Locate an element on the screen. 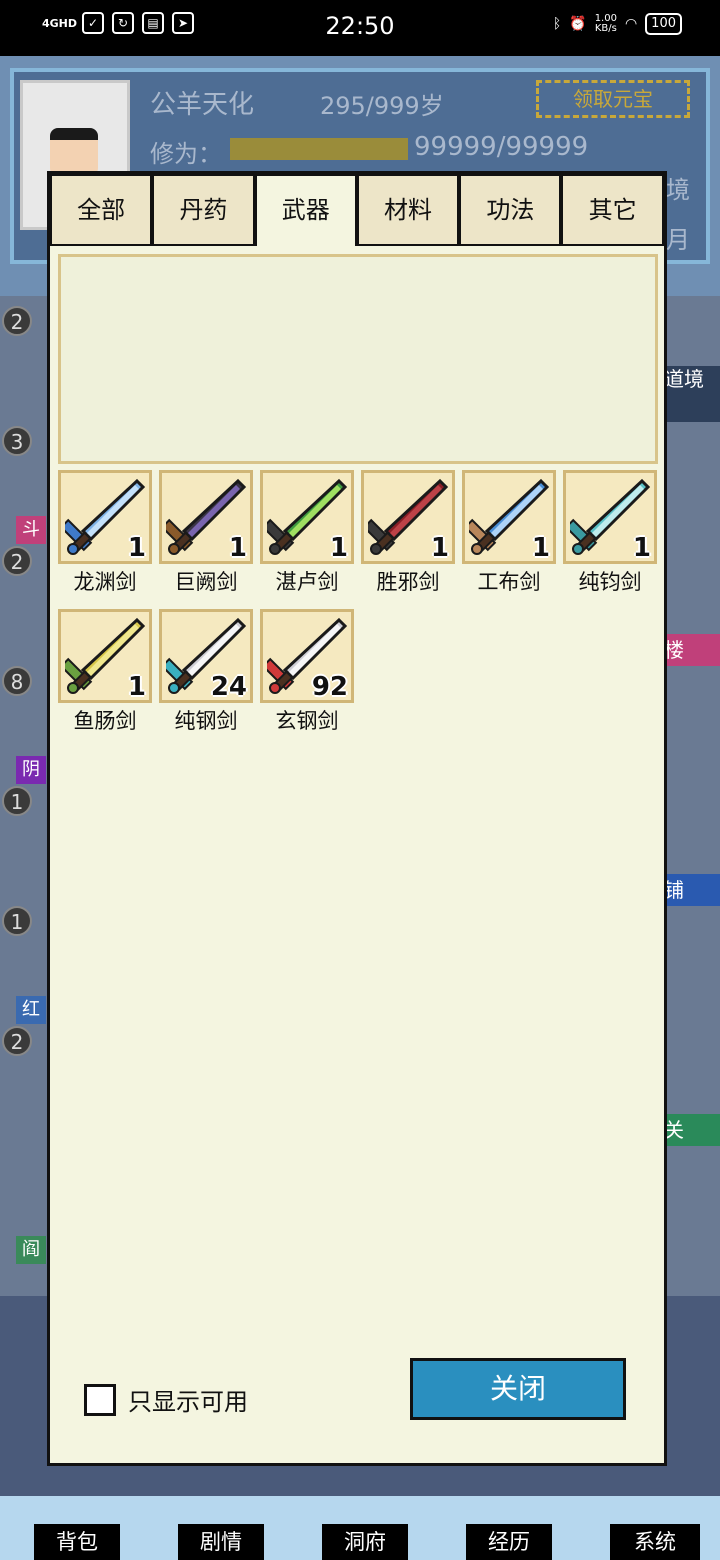 The width and height of the screenshot is (720, 1560). player-name: 公羊天化 is located at coordinates (202, 105).